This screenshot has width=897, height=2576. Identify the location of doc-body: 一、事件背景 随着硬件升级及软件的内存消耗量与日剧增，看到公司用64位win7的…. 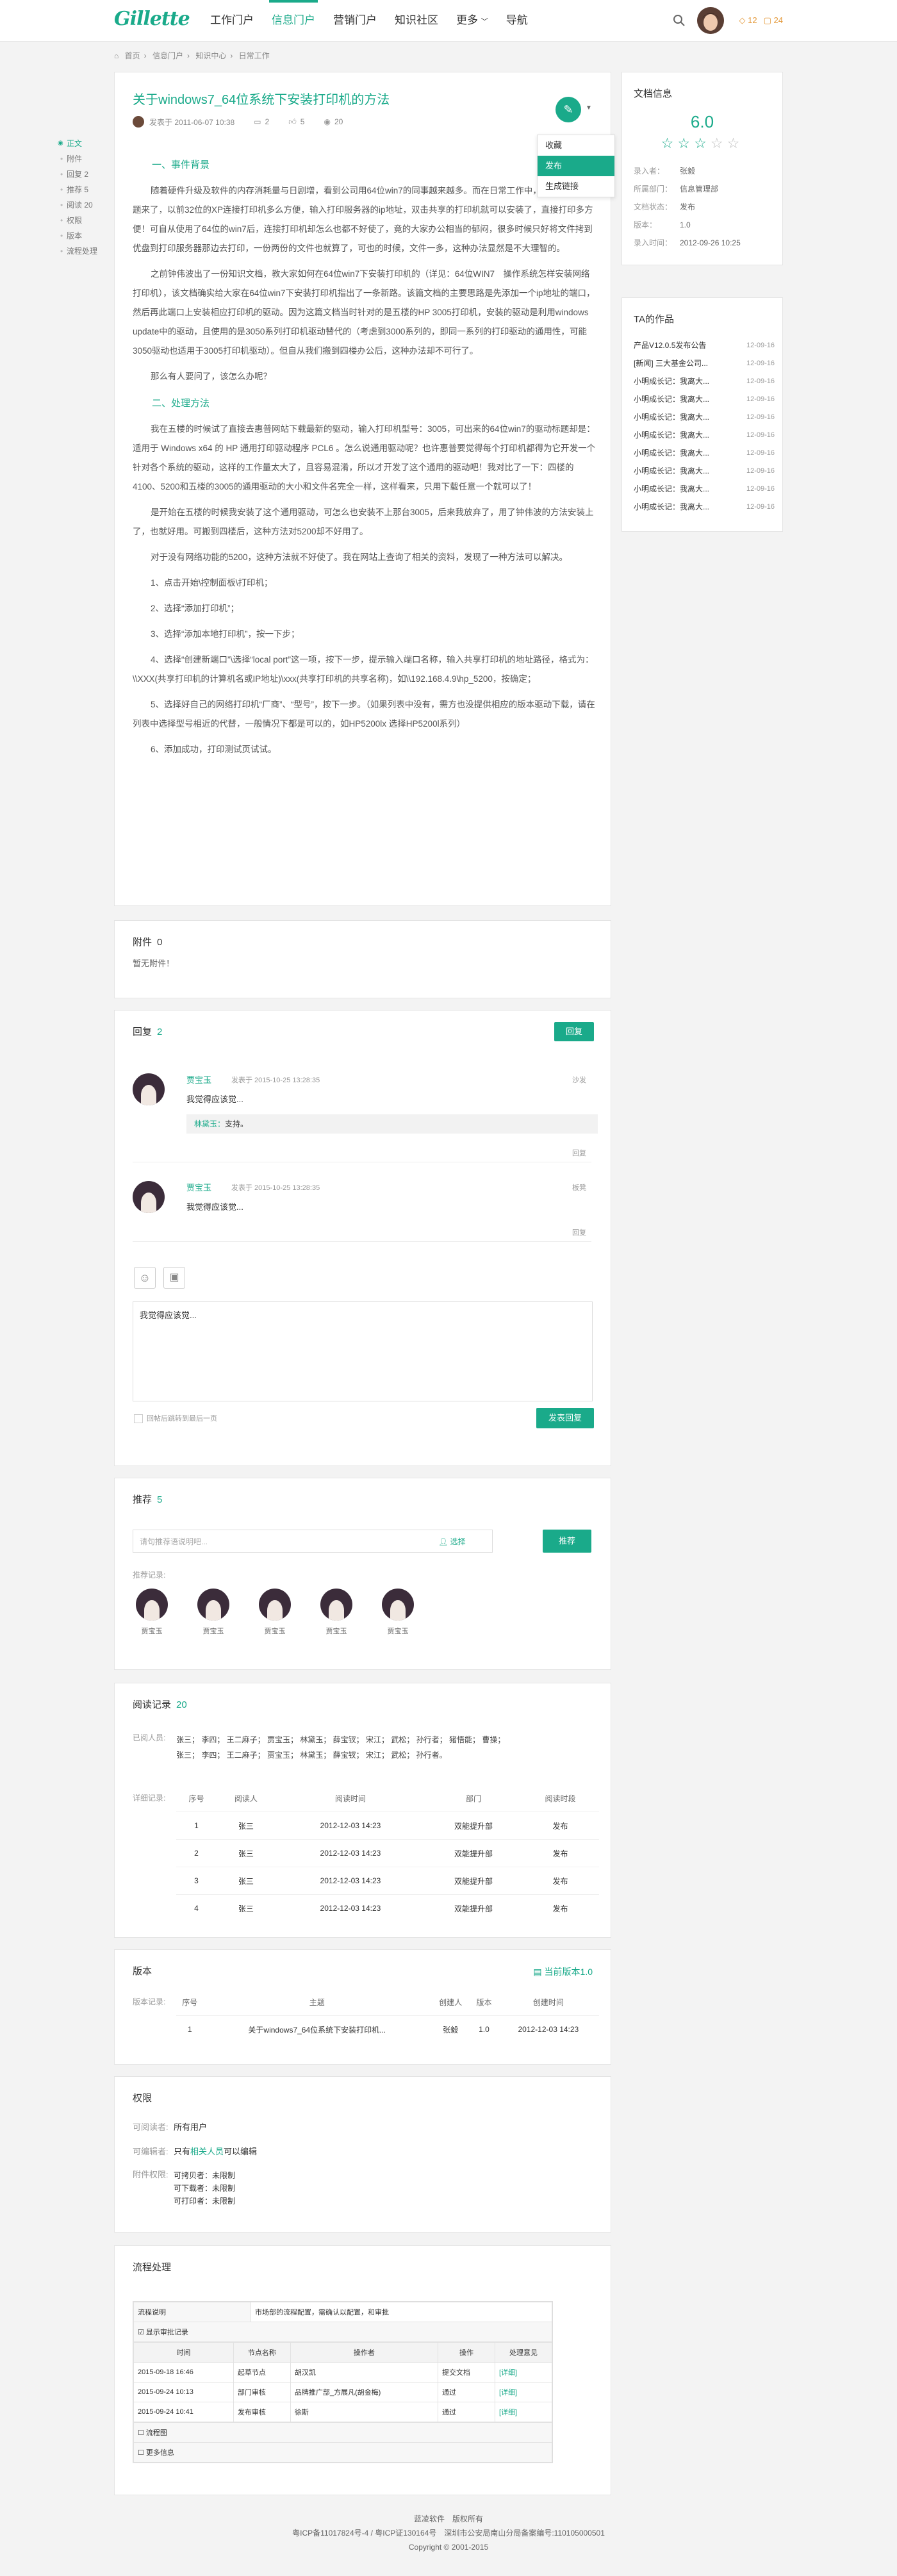
(365, 457).